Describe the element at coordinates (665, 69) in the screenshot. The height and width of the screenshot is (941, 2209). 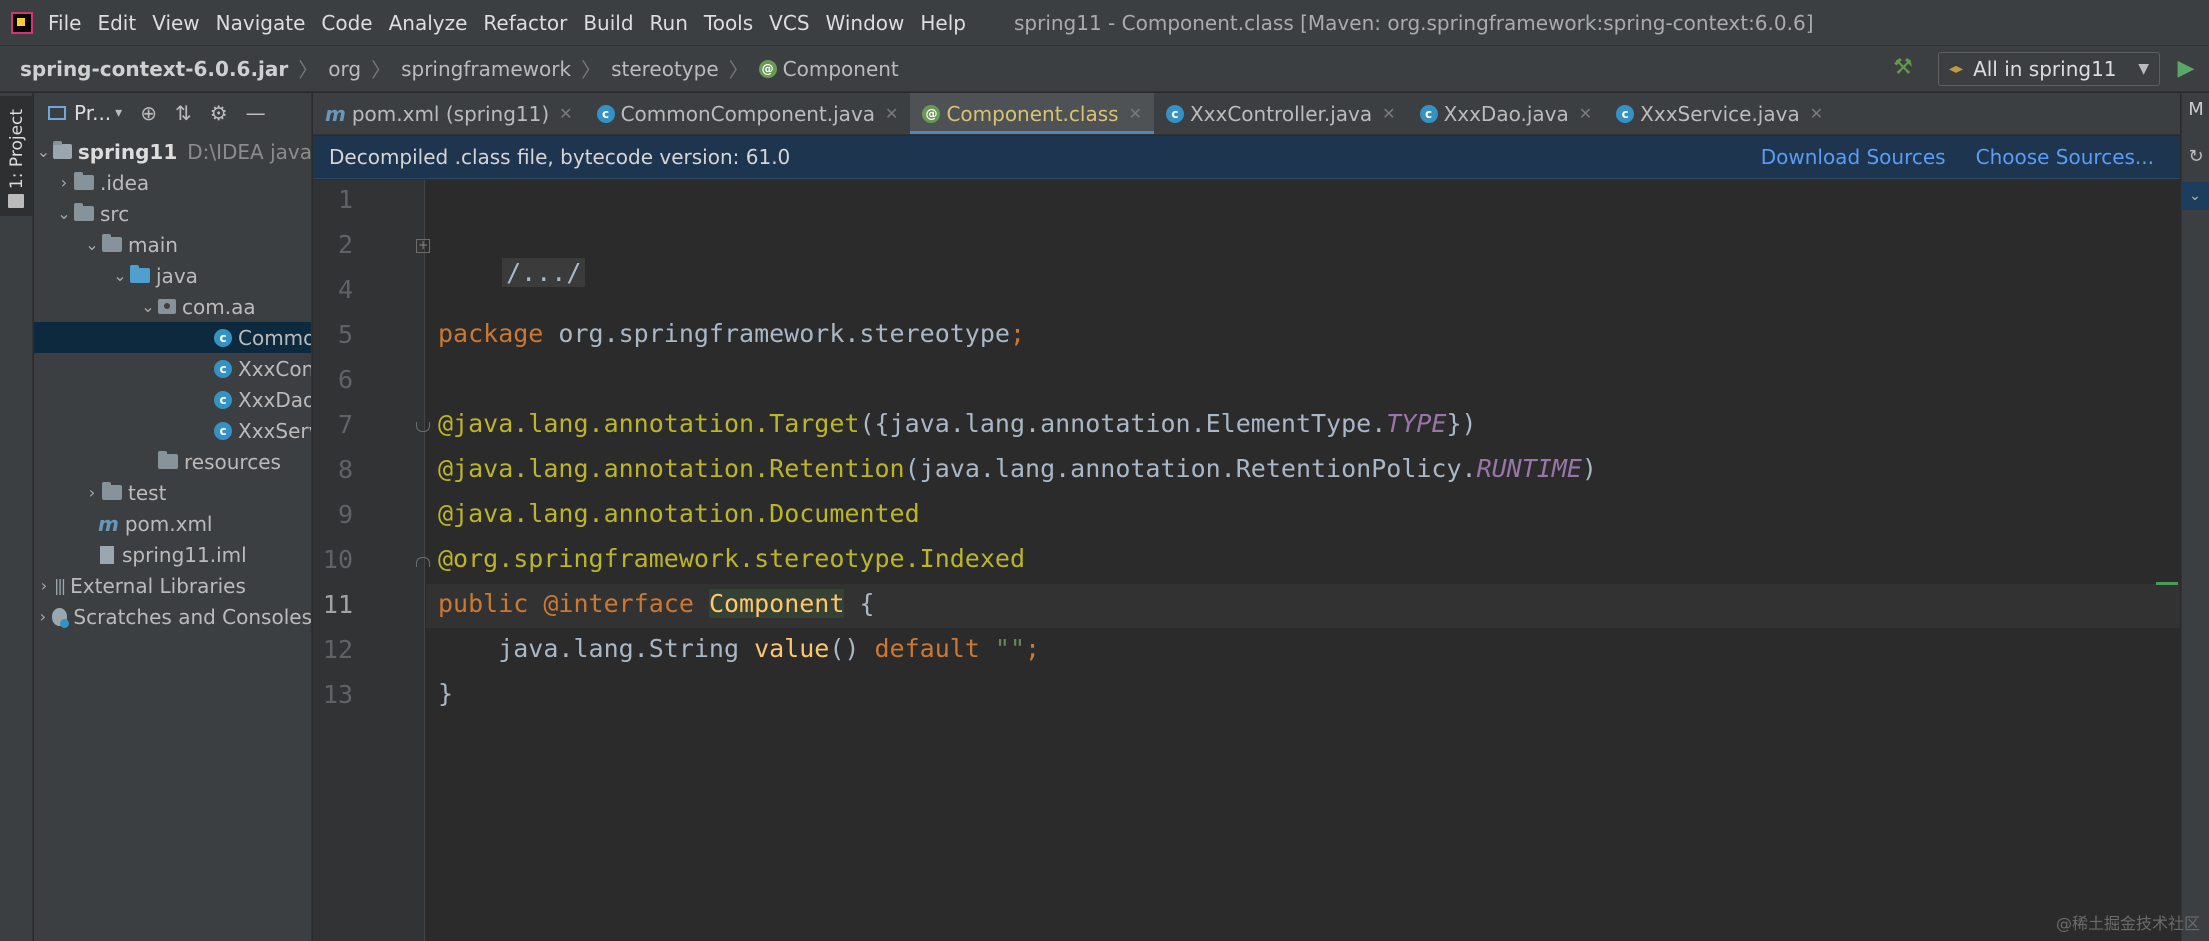
I see `breadcrumb-stereotype: stereotype` at that location.